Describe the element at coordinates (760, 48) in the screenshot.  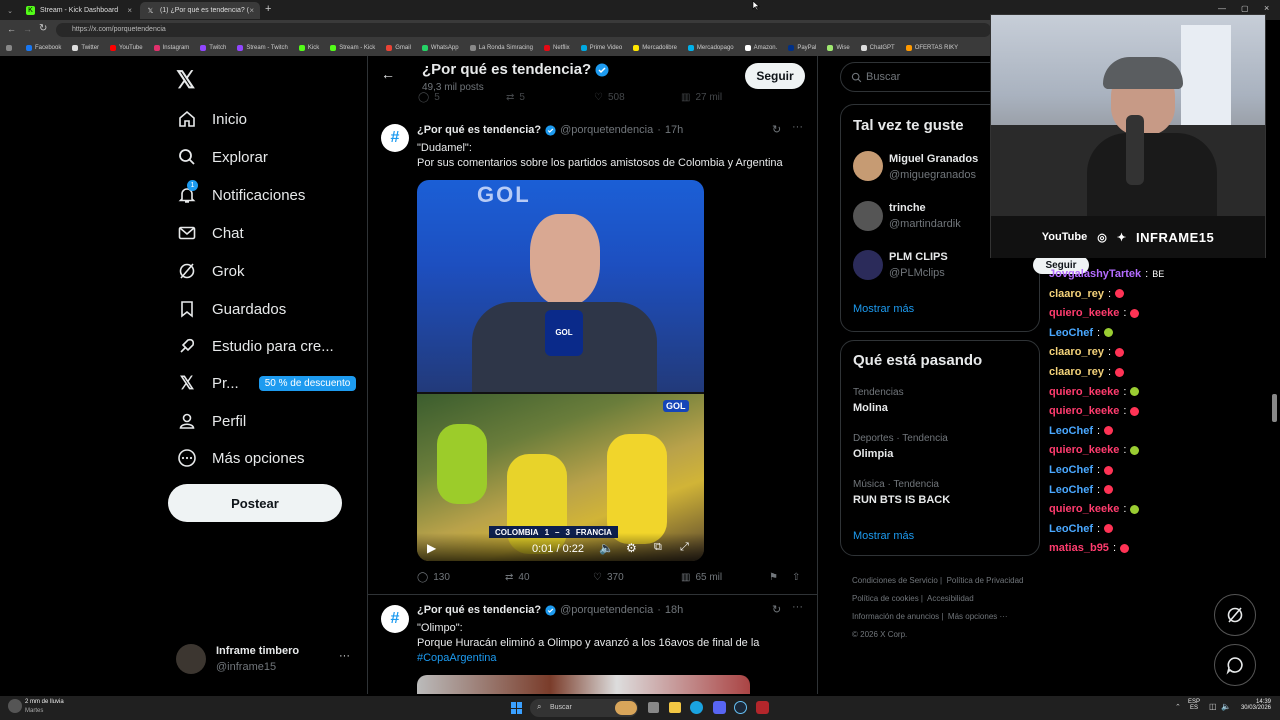
I see `bookmark-amazon: Amazon.` at that location.